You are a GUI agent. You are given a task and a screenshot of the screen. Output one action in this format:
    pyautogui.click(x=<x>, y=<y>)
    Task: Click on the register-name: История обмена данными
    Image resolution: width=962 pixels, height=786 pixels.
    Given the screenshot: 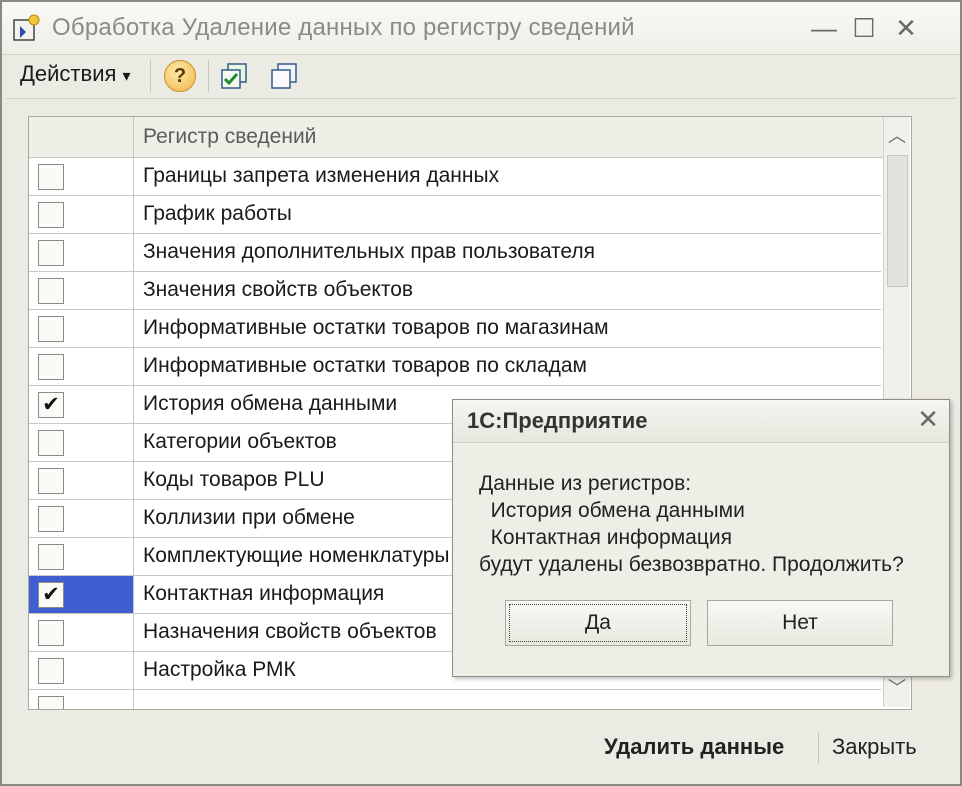 What is the action you would take?
    pyautogui.click(x=270, y=403)
    